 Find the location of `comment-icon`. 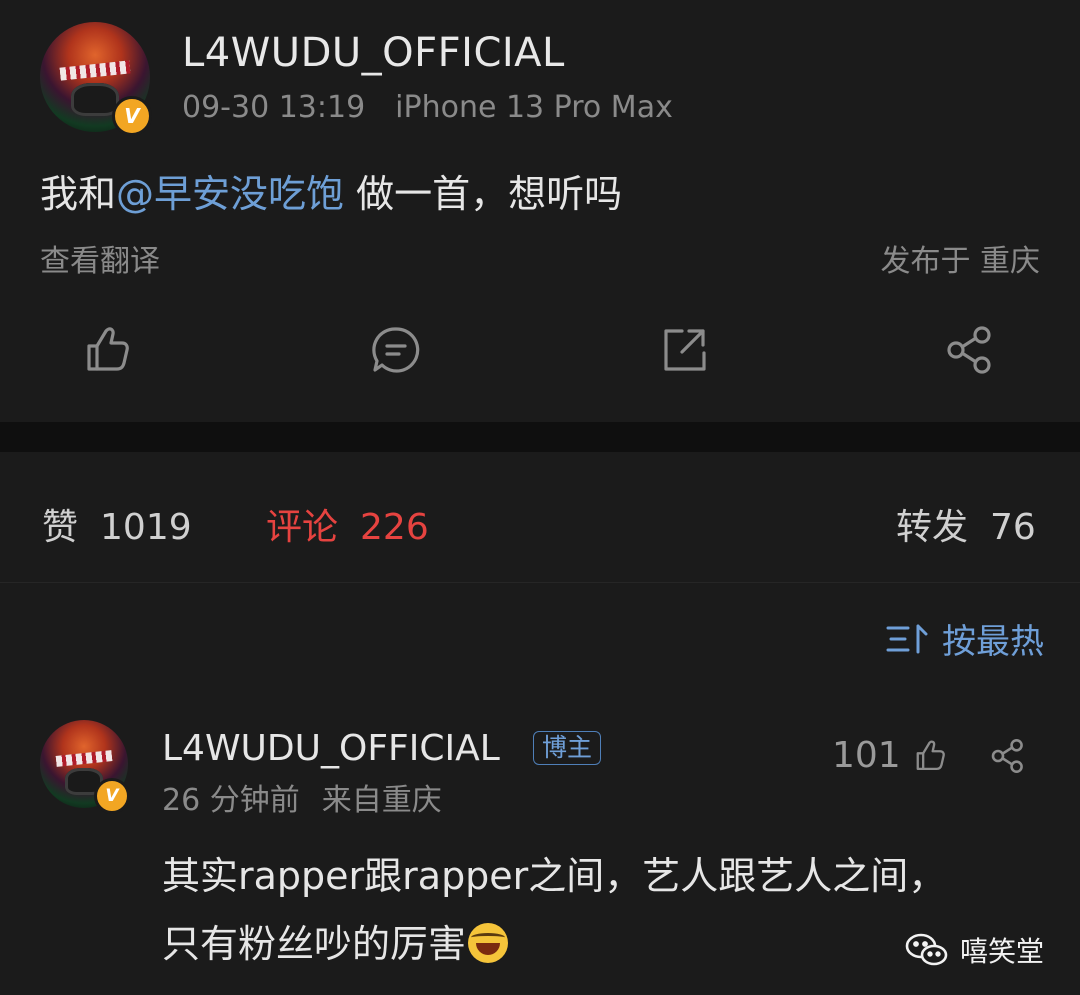

comment-icon is located at coordinates (396, 350).